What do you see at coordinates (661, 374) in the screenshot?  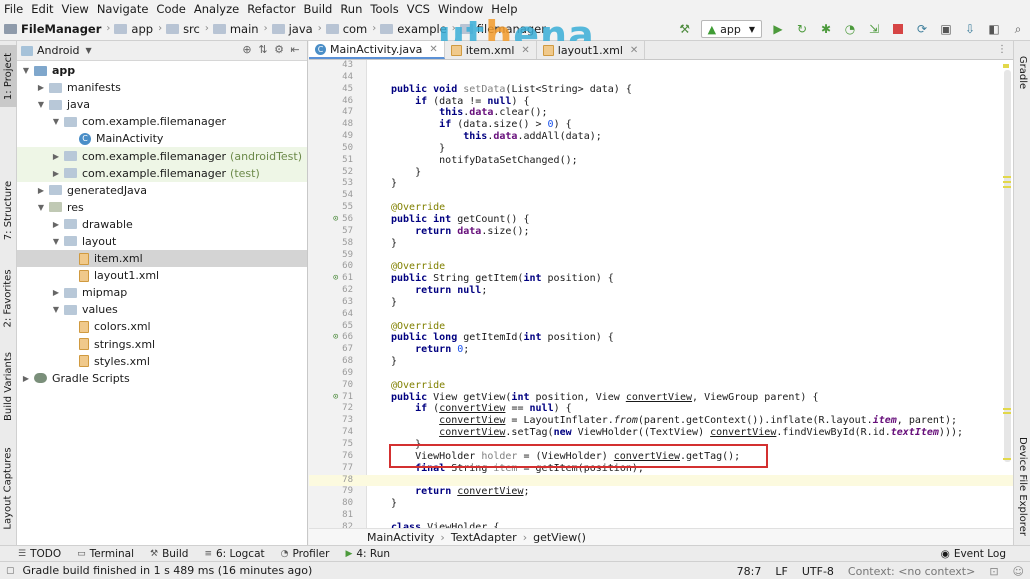 I see `code-line: 69` at bounding box center [661, 374].